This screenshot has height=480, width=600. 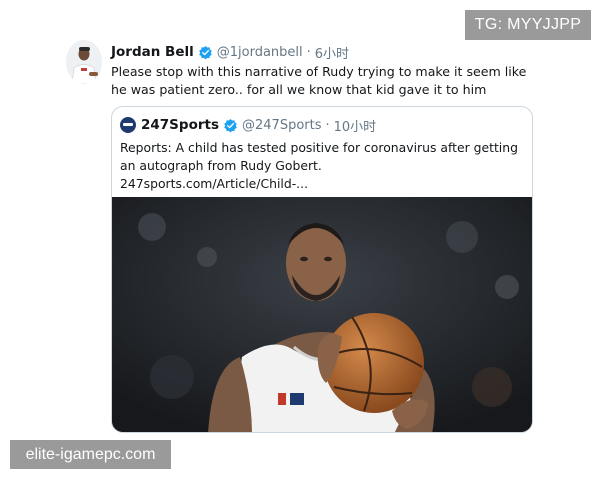 I want to click on quoted-author-handle: @247Sports, so click(x=282, y=125).